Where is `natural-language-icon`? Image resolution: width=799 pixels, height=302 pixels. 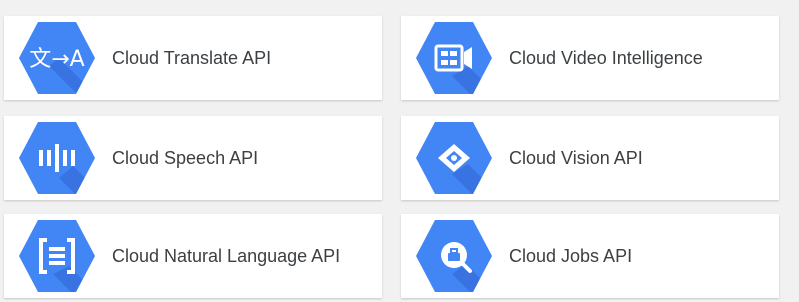 natural-language-icon is located at coordinates (57, 256).